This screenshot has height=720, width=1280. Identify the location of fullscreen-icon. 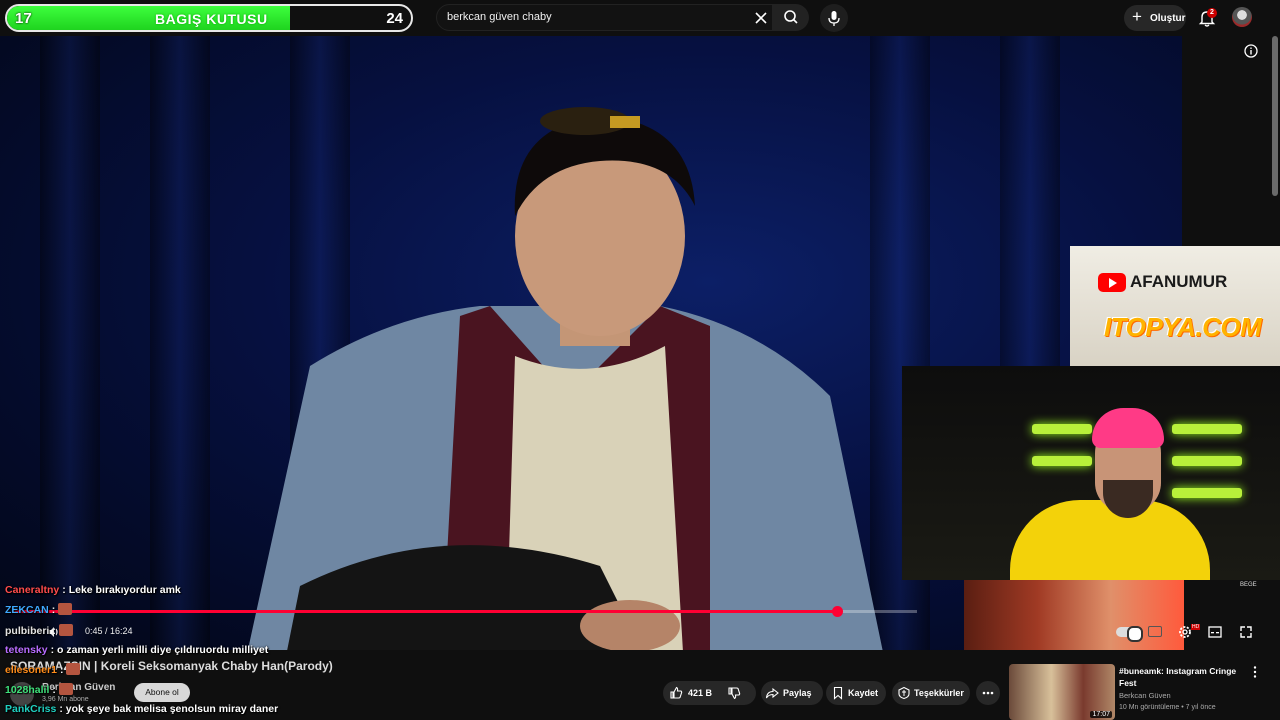
(1246, 632).